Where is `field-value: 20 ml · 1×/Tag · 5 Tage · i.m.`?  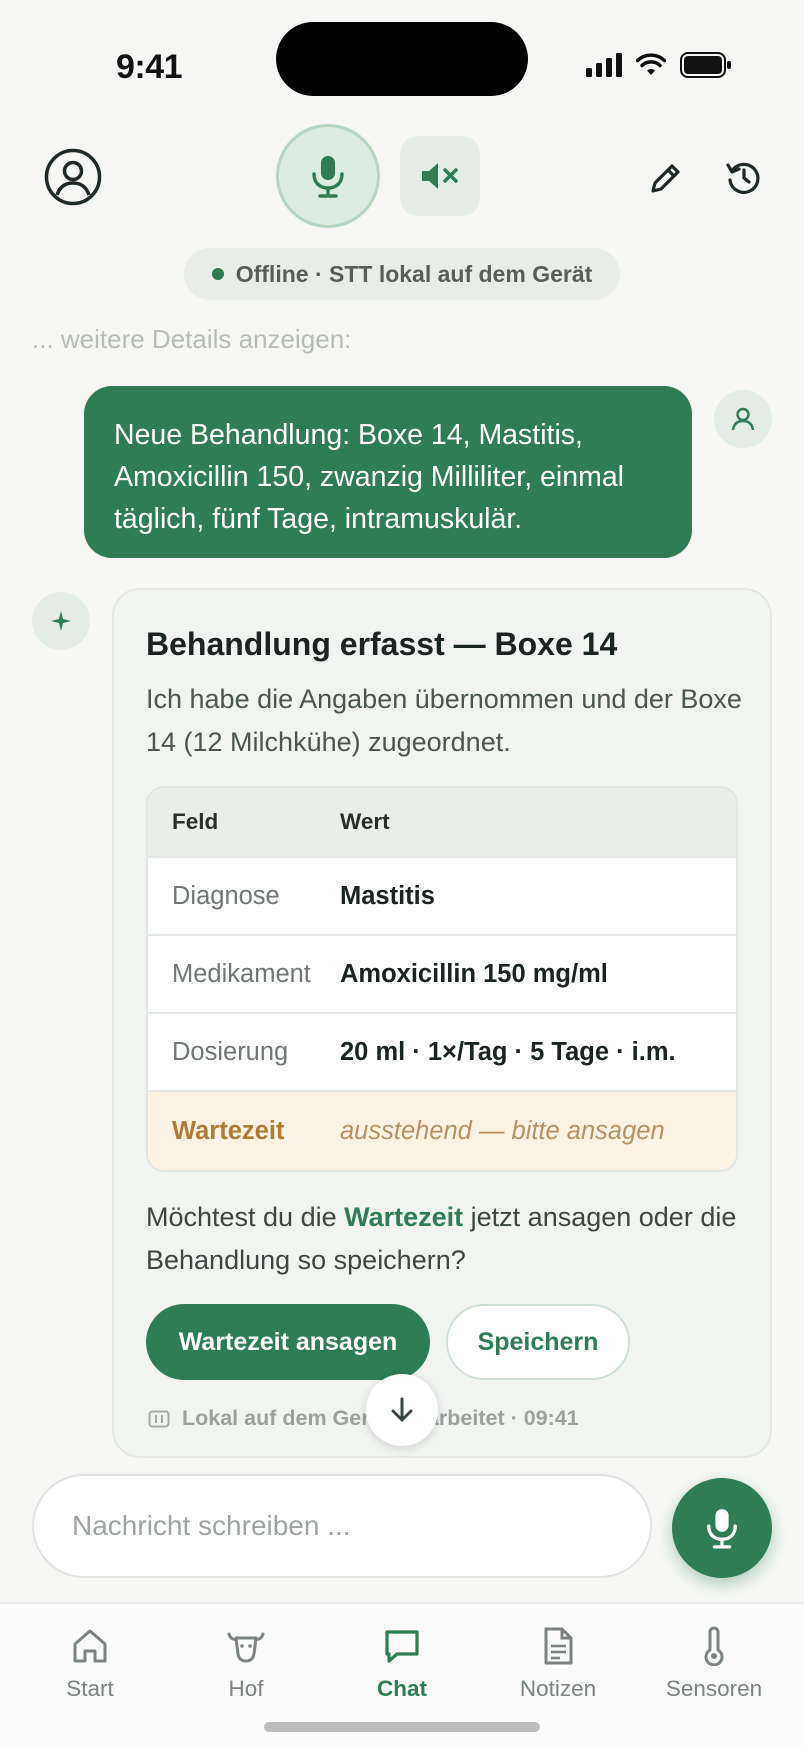
field-value: 20 ml · 1×/Tag · 5 Tage · i.m. is located at coordinates (508, 1051).